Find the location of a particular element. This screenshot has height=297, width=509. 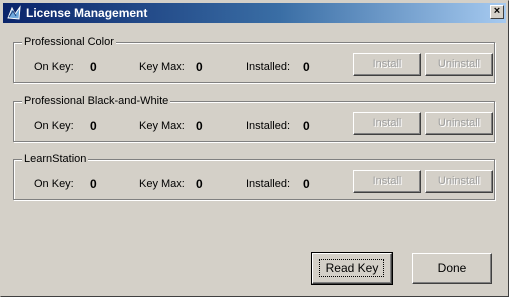

app-icon is located at coordinates (14, 13).